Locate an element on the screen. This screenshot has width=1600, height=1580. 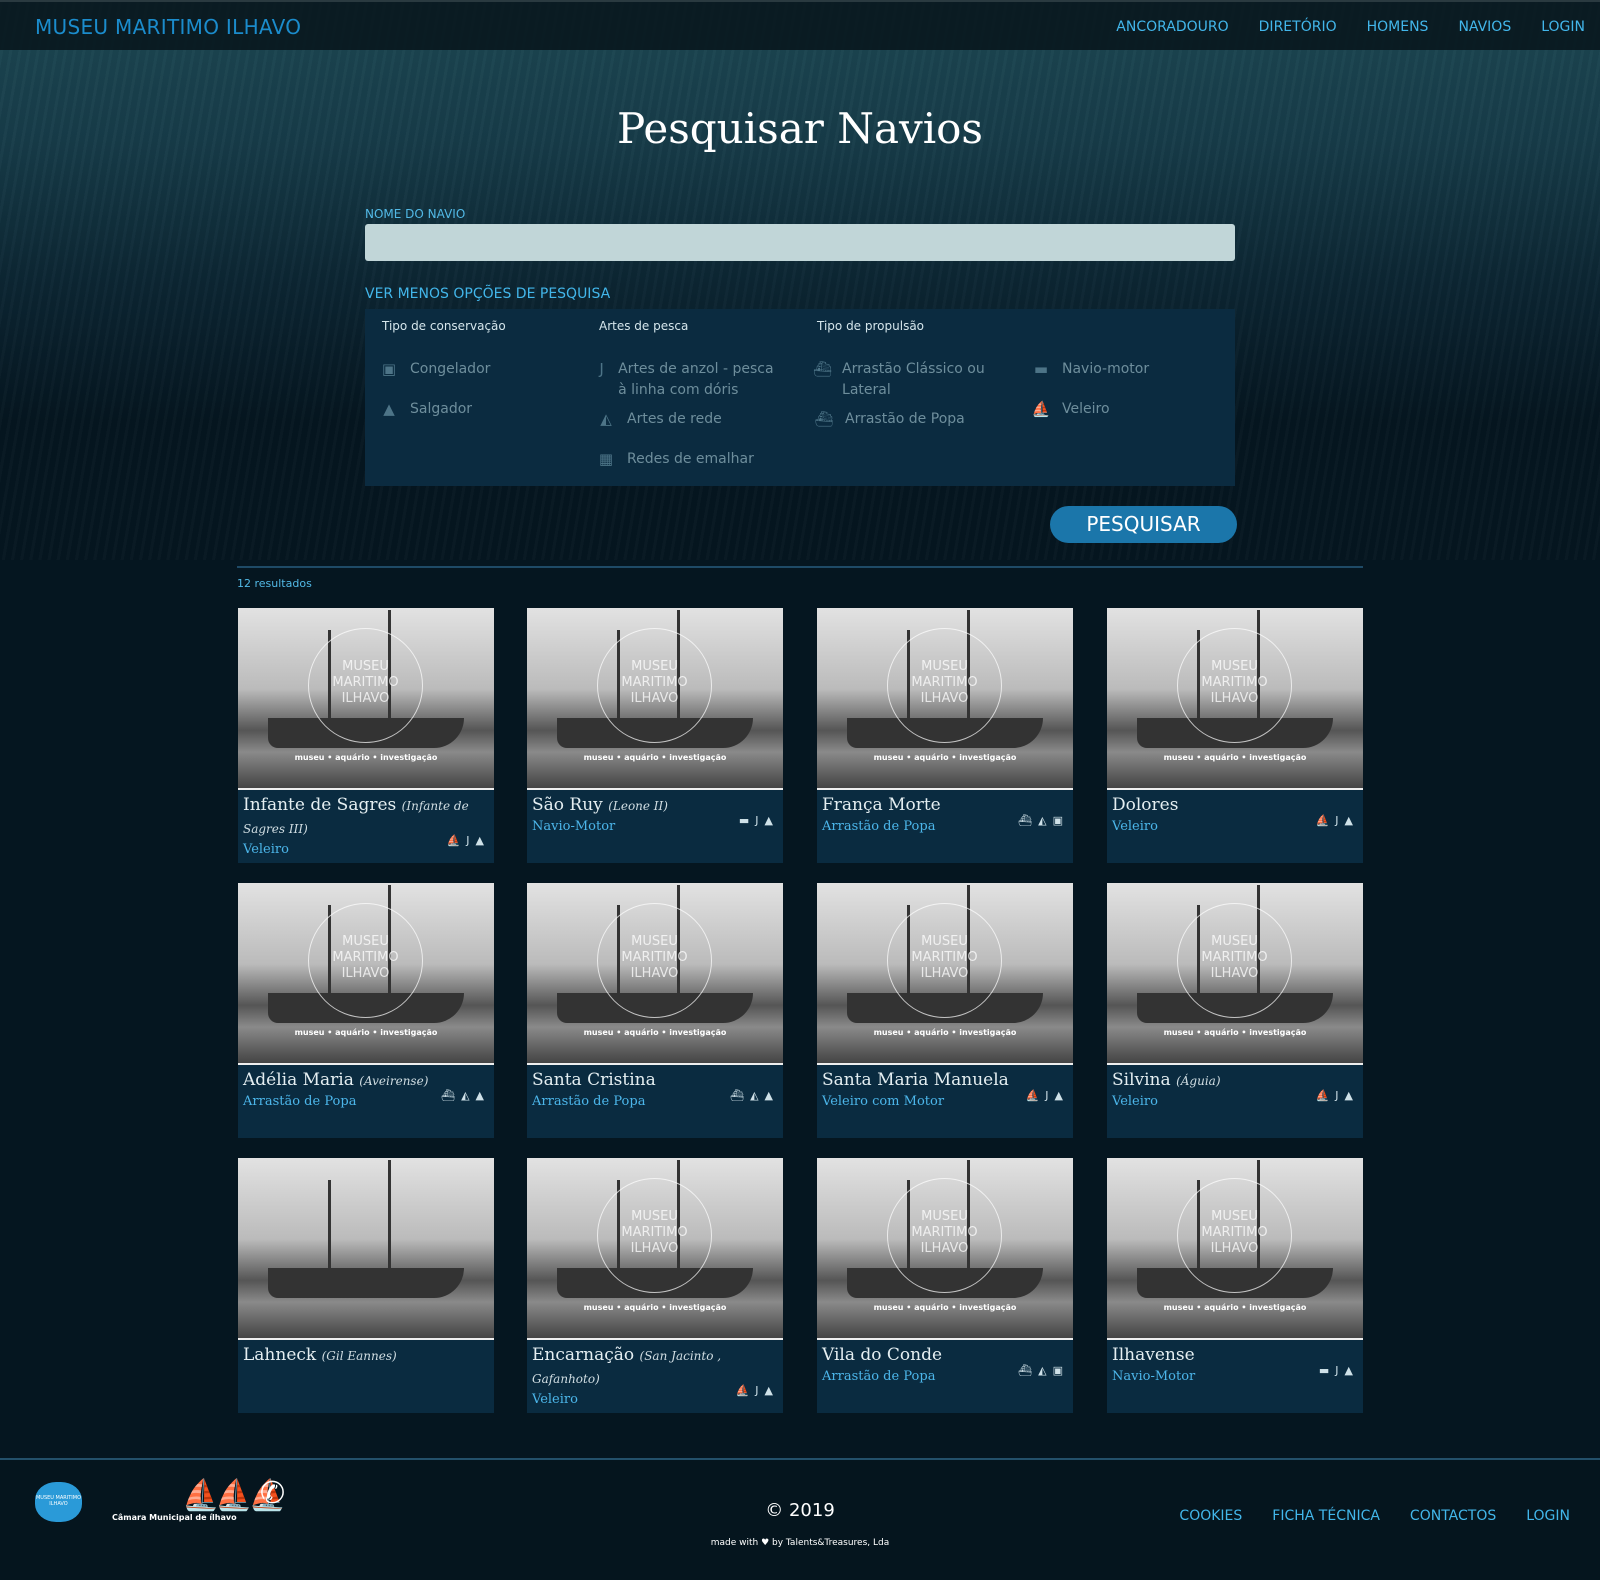
nav-navios: NAVIOS is located at coordinates (1484, 27).